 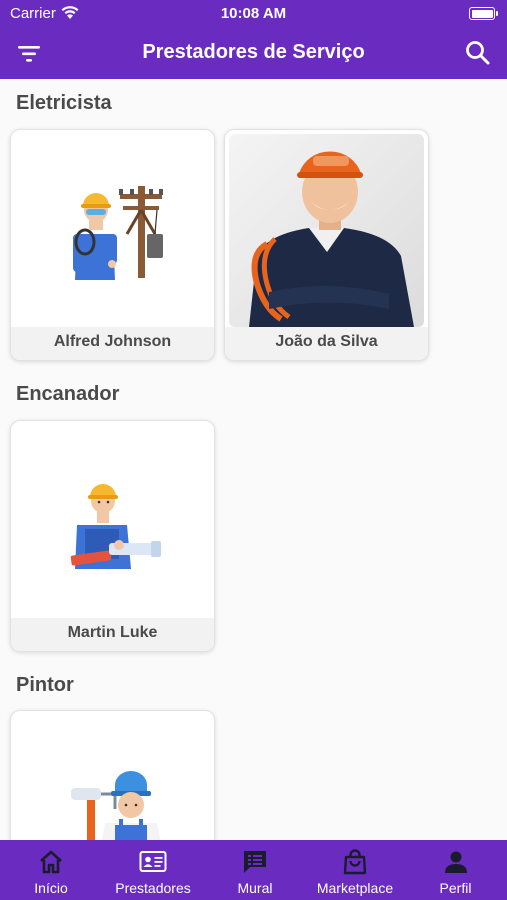 I want to click on search-icon, so click(x=478, y=53).